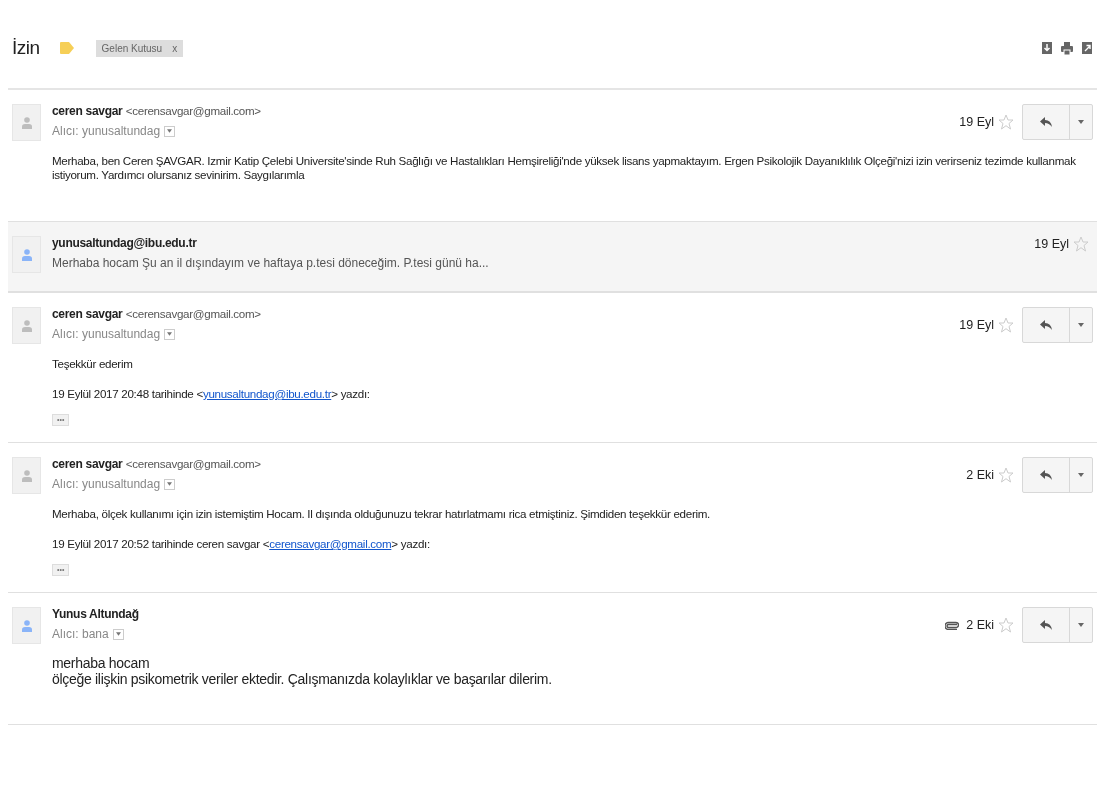 Image resolution: width=1105 pixels, height=787 pixels. Describe the element at coordinates (330, 543) in the screenshot. I see `email-link: cerensavgar@gmail.com` at that location.